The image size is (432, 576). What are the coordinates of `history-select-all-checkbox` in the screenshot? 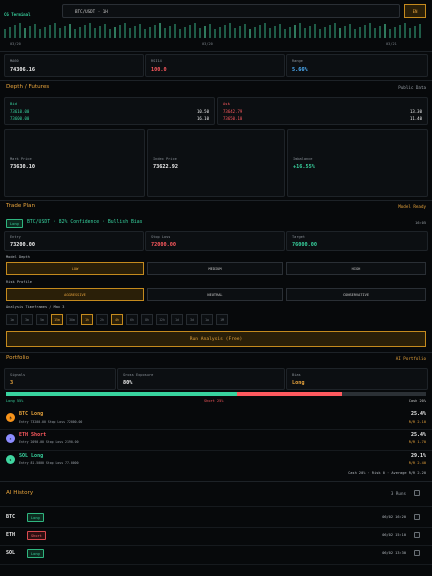 It's located at (417, 493).